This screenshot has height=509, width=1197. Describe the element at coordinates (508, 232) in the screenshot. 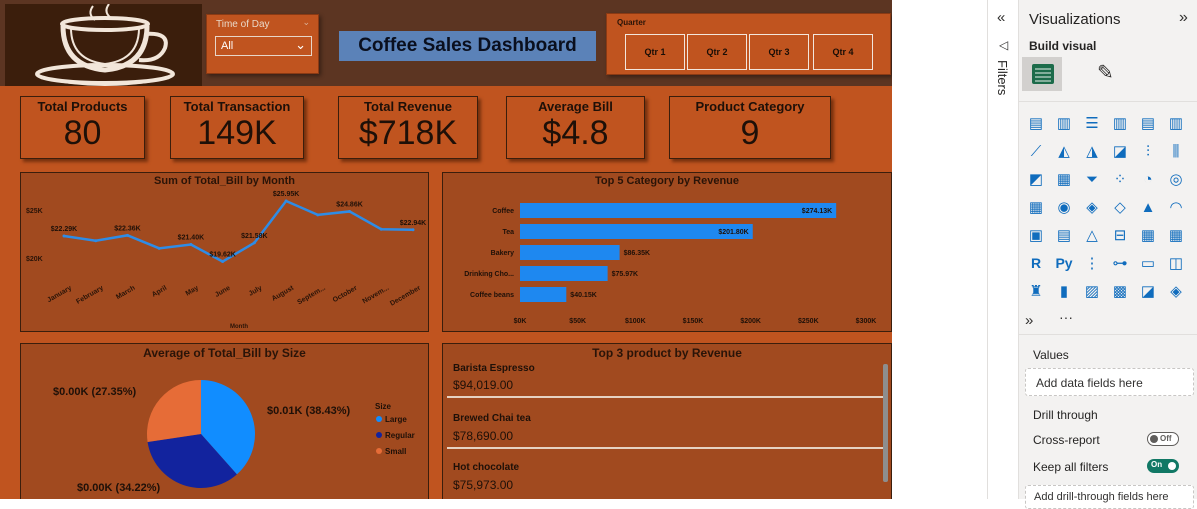

I see `category-label: Tea` at that location.